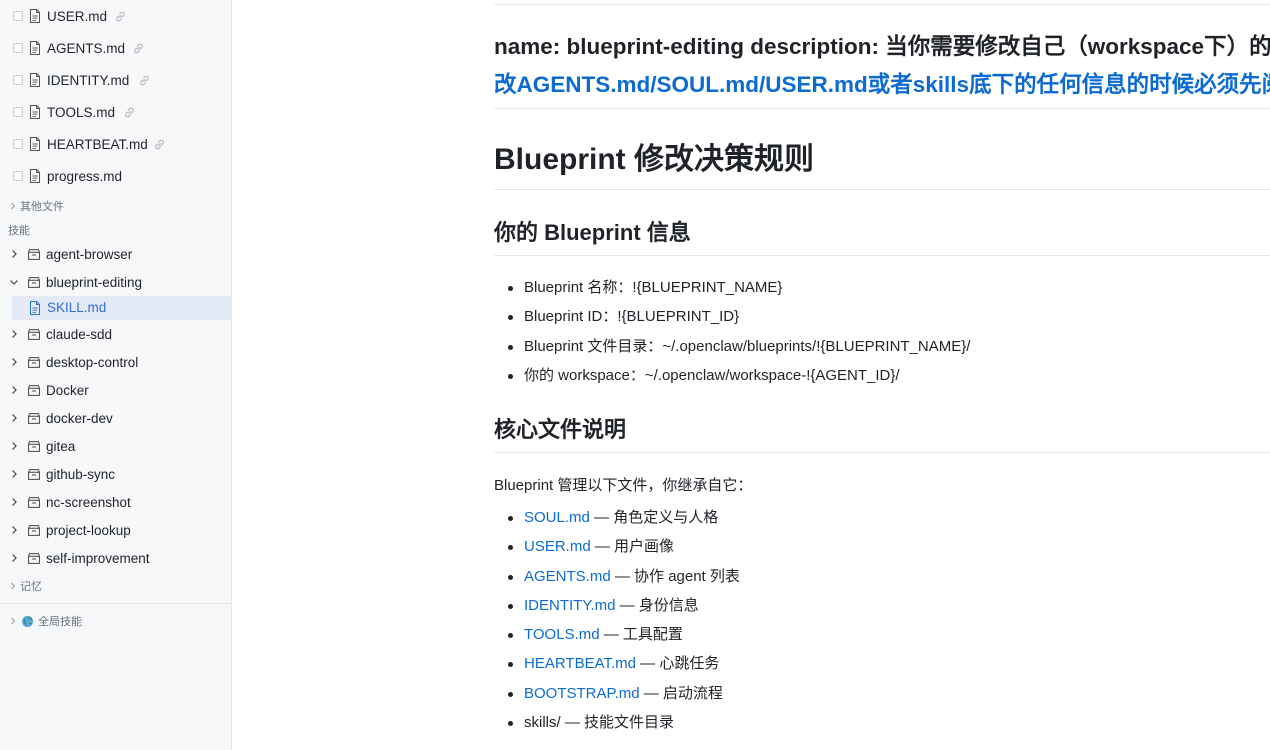  I want to click on skill-folder-docker-dev: docker-dev, so click(115, 418).